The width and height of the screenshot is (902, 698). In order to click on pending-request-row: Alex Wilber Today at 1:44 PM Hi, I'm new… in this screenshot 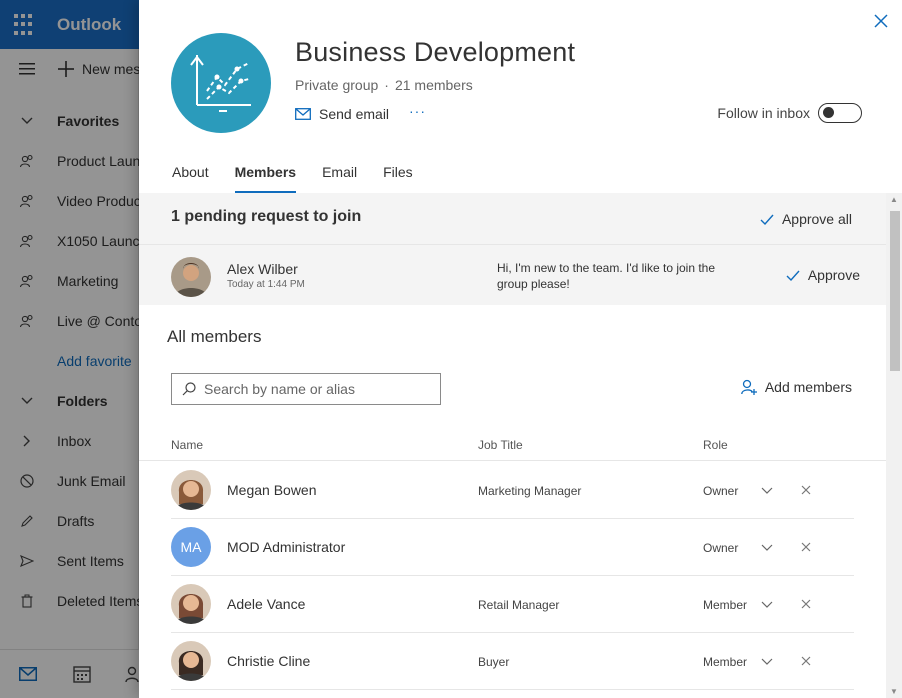, I will do `click(512, 275)`.